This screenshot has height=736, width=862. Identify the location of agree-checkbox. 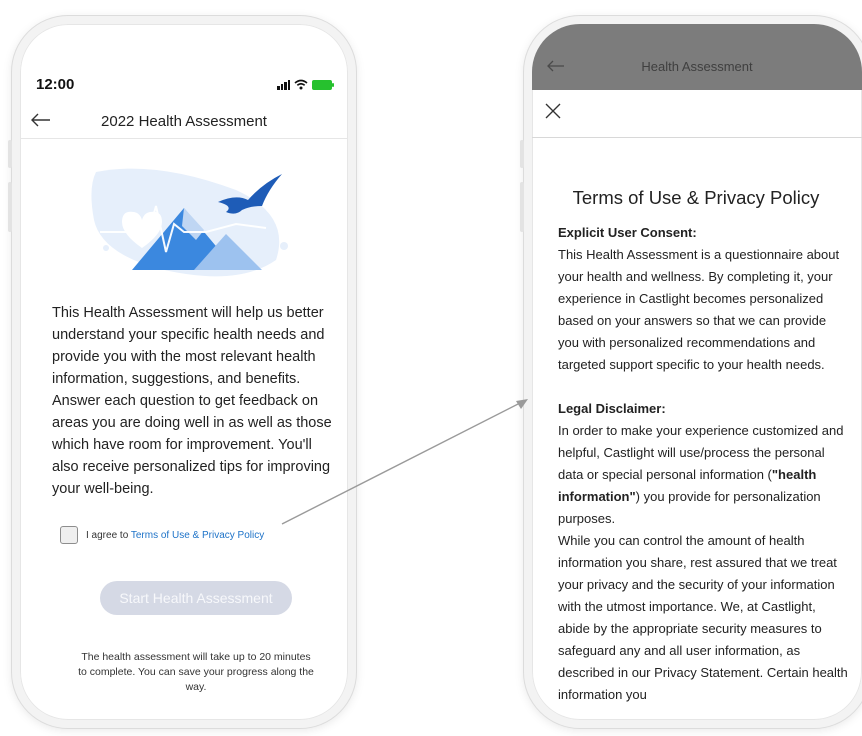
(69, 535).